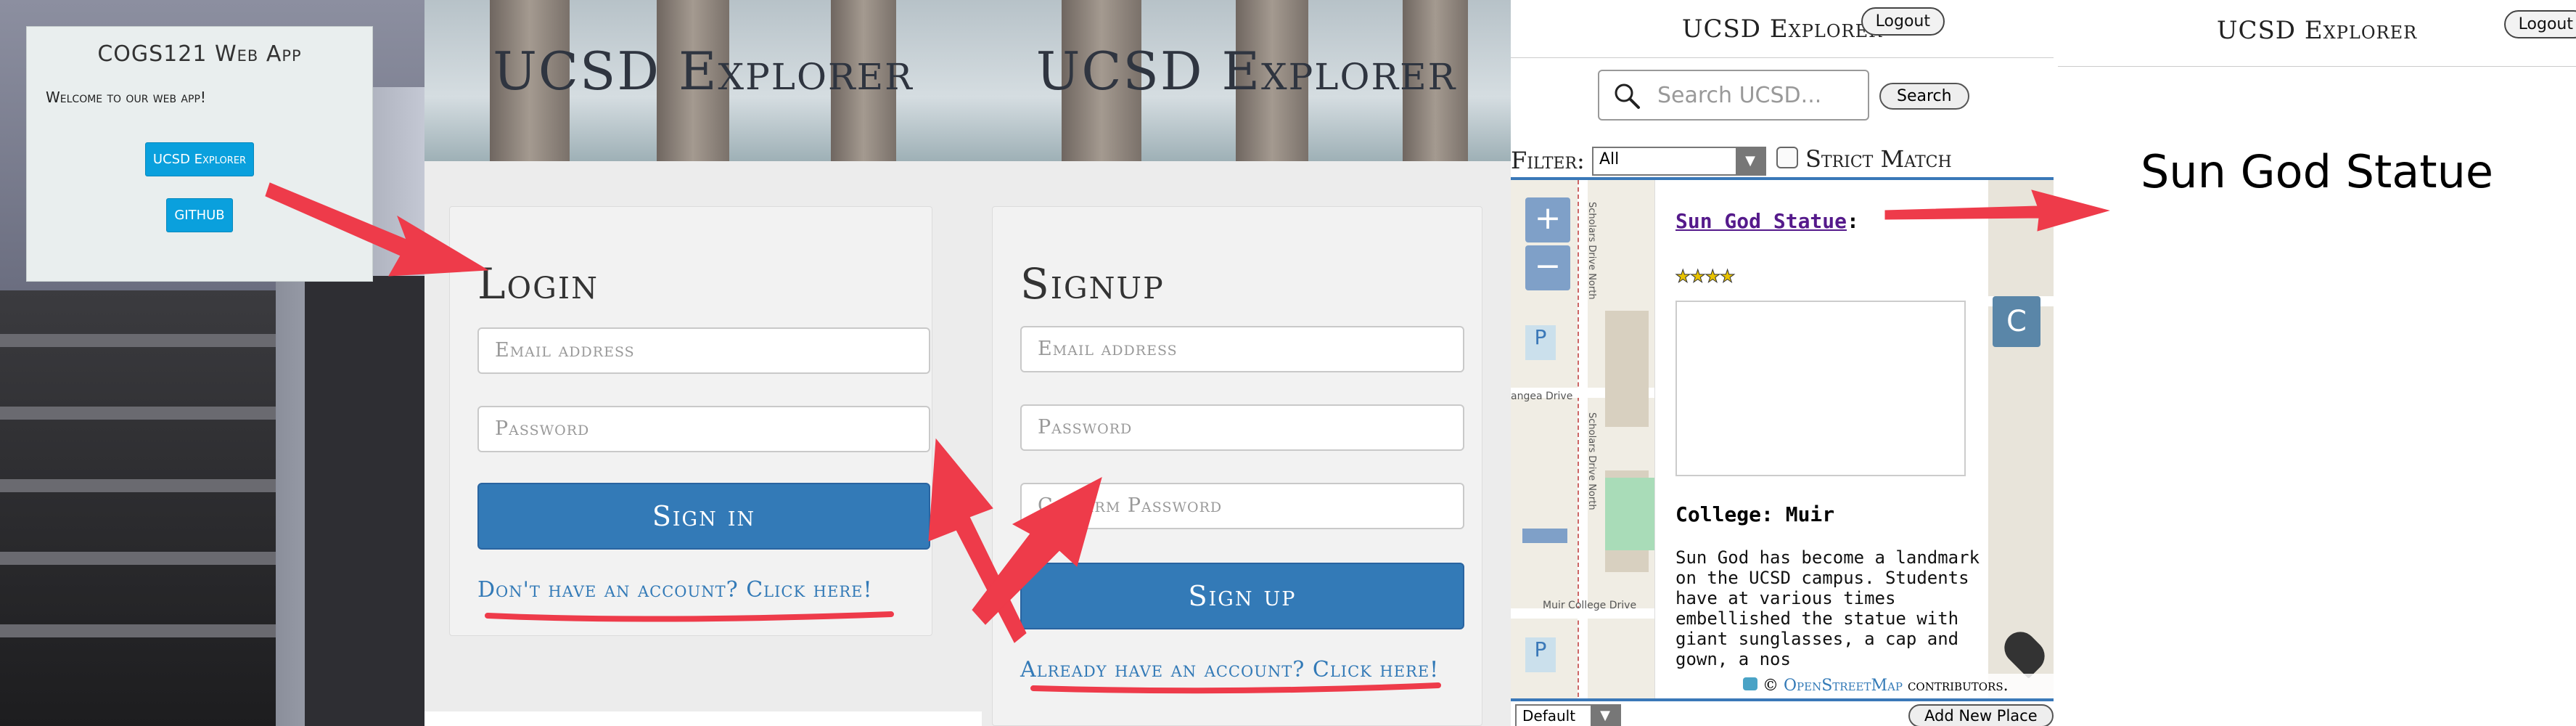 The height and width of the screenshot is (726, 2576). I want to click on map-street-label: angea Drive, so click(1542, 396).